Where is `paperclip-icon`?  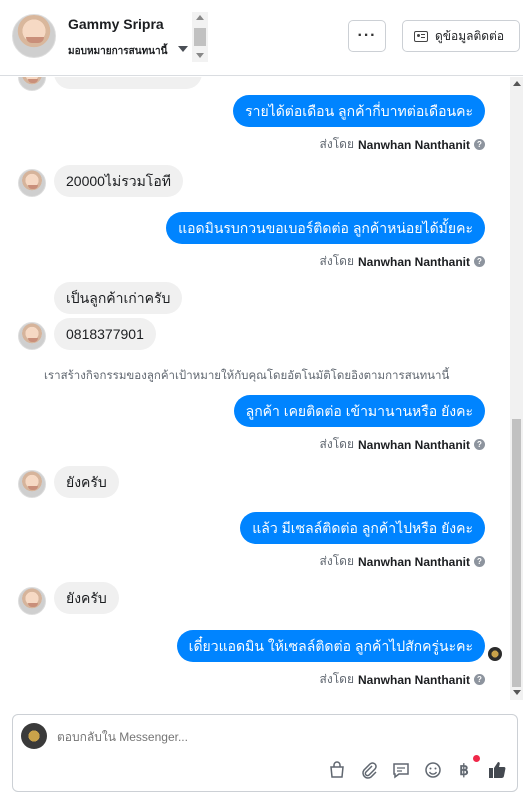
paperclip-icon is located at coordinates (369, 770).